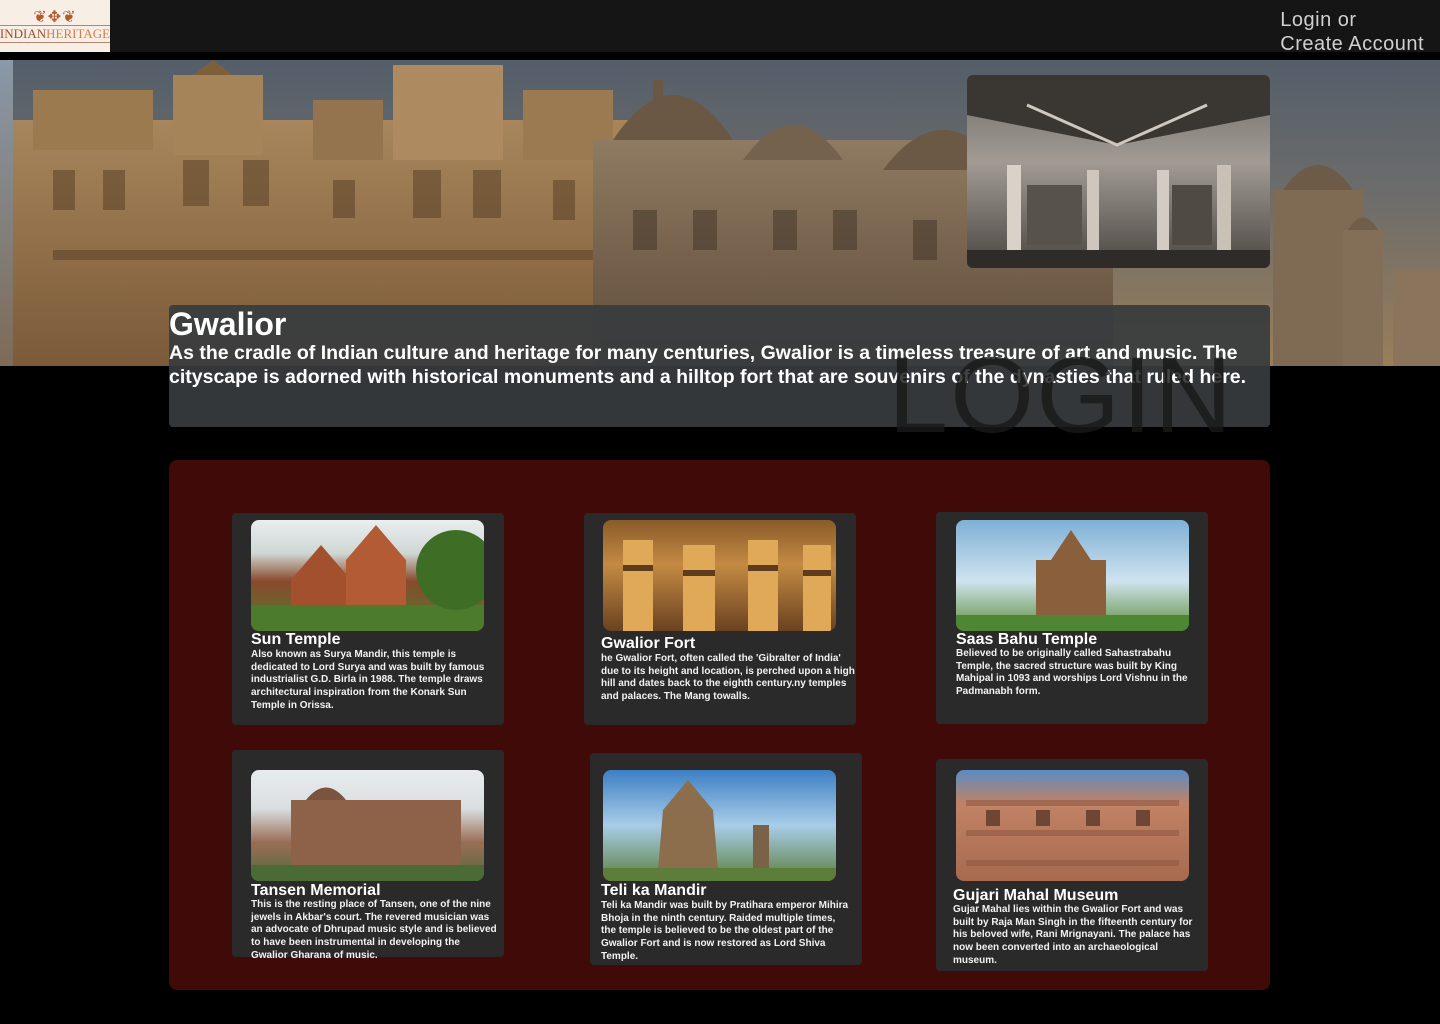 Image resolution: width=1440 pixels, height=1024 pixels. I want to click on sun-temple-photo, so click(367, 575).